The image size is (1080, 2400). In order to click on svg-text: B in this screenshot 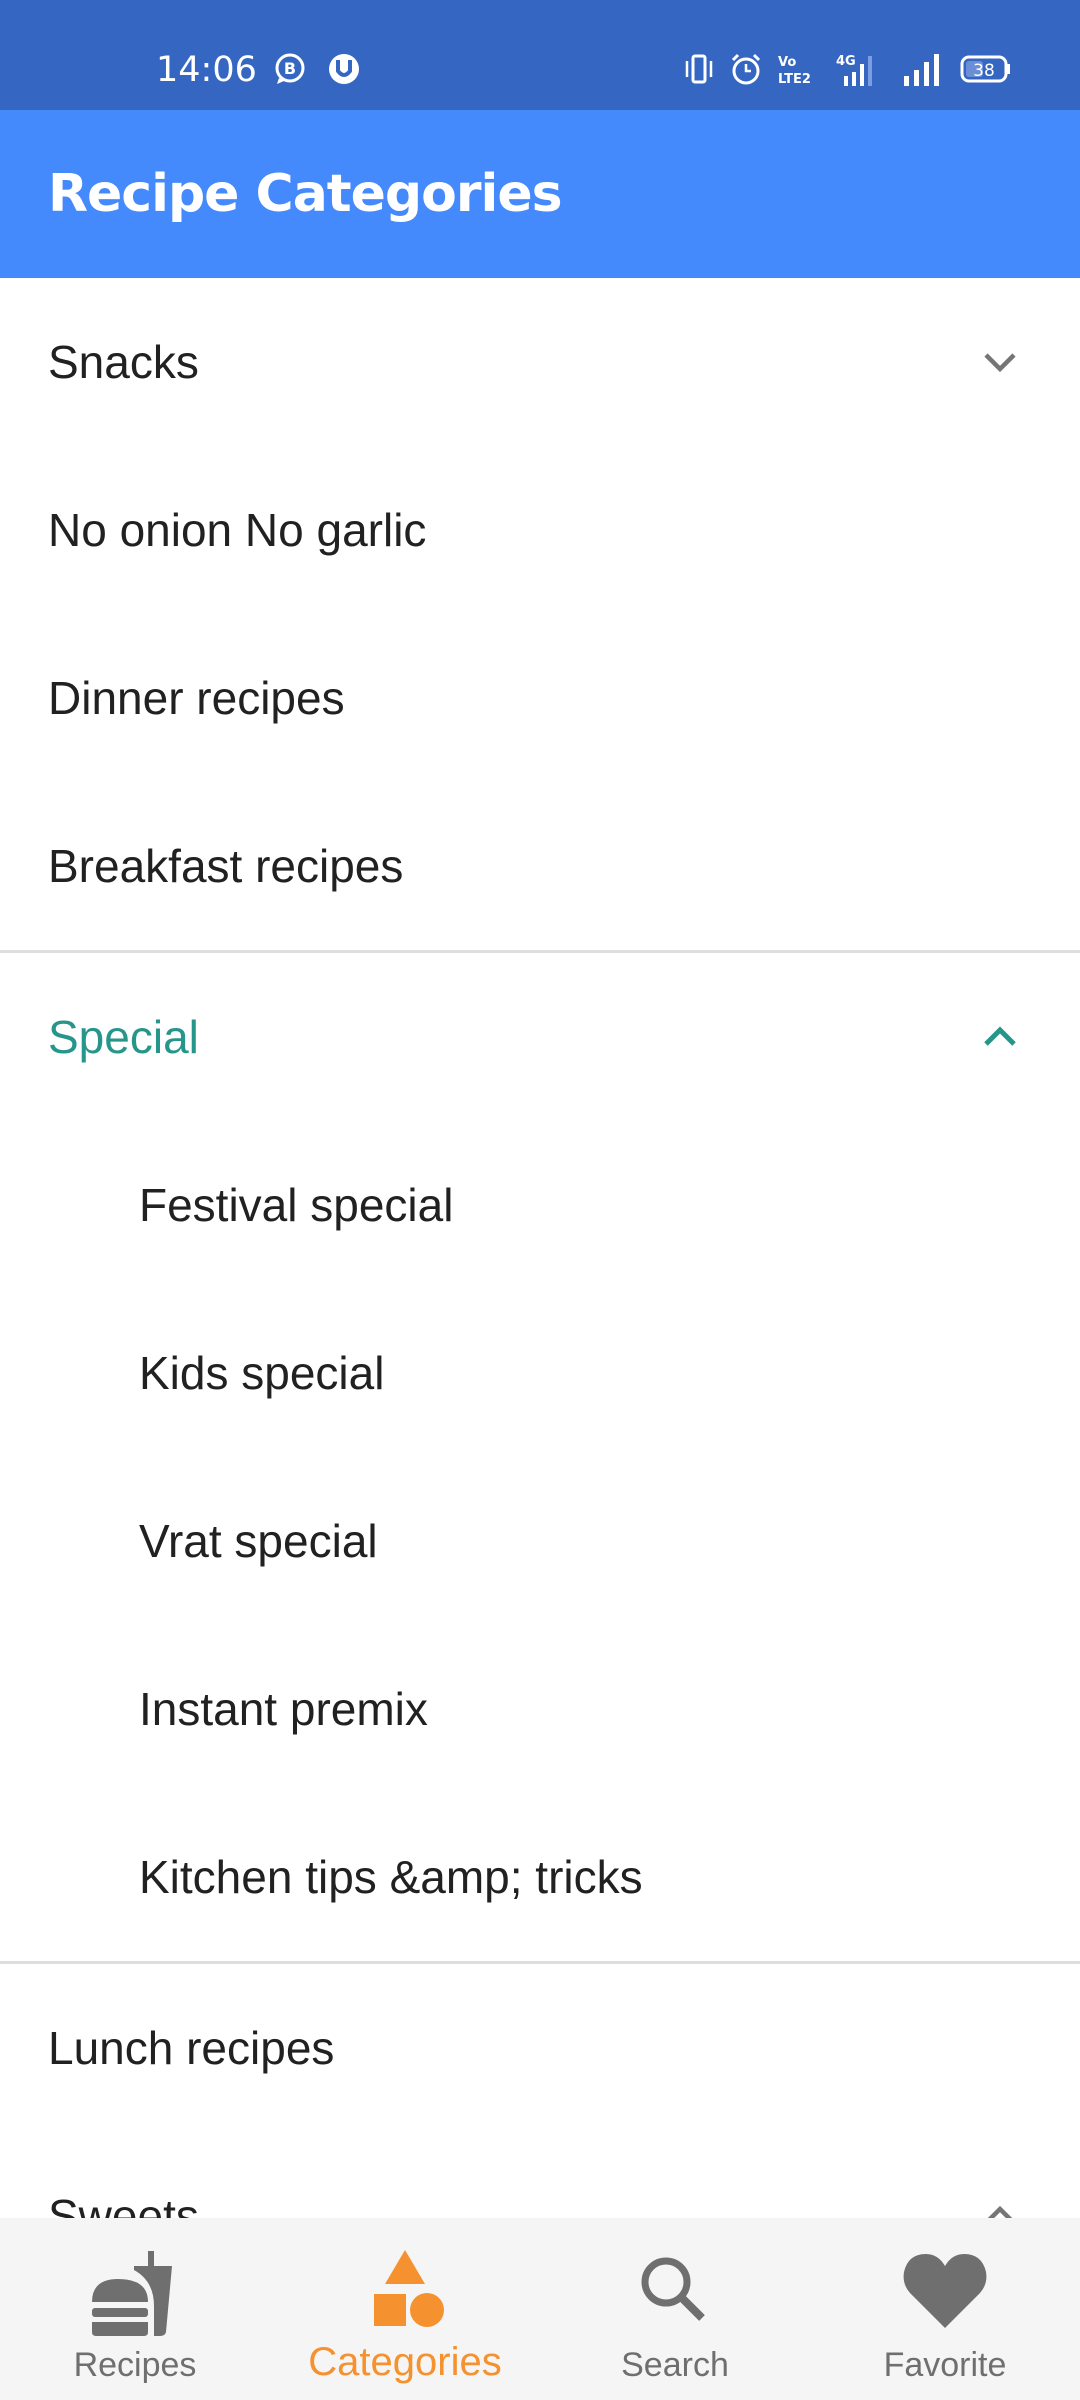, I will do `click(290, 68)`.